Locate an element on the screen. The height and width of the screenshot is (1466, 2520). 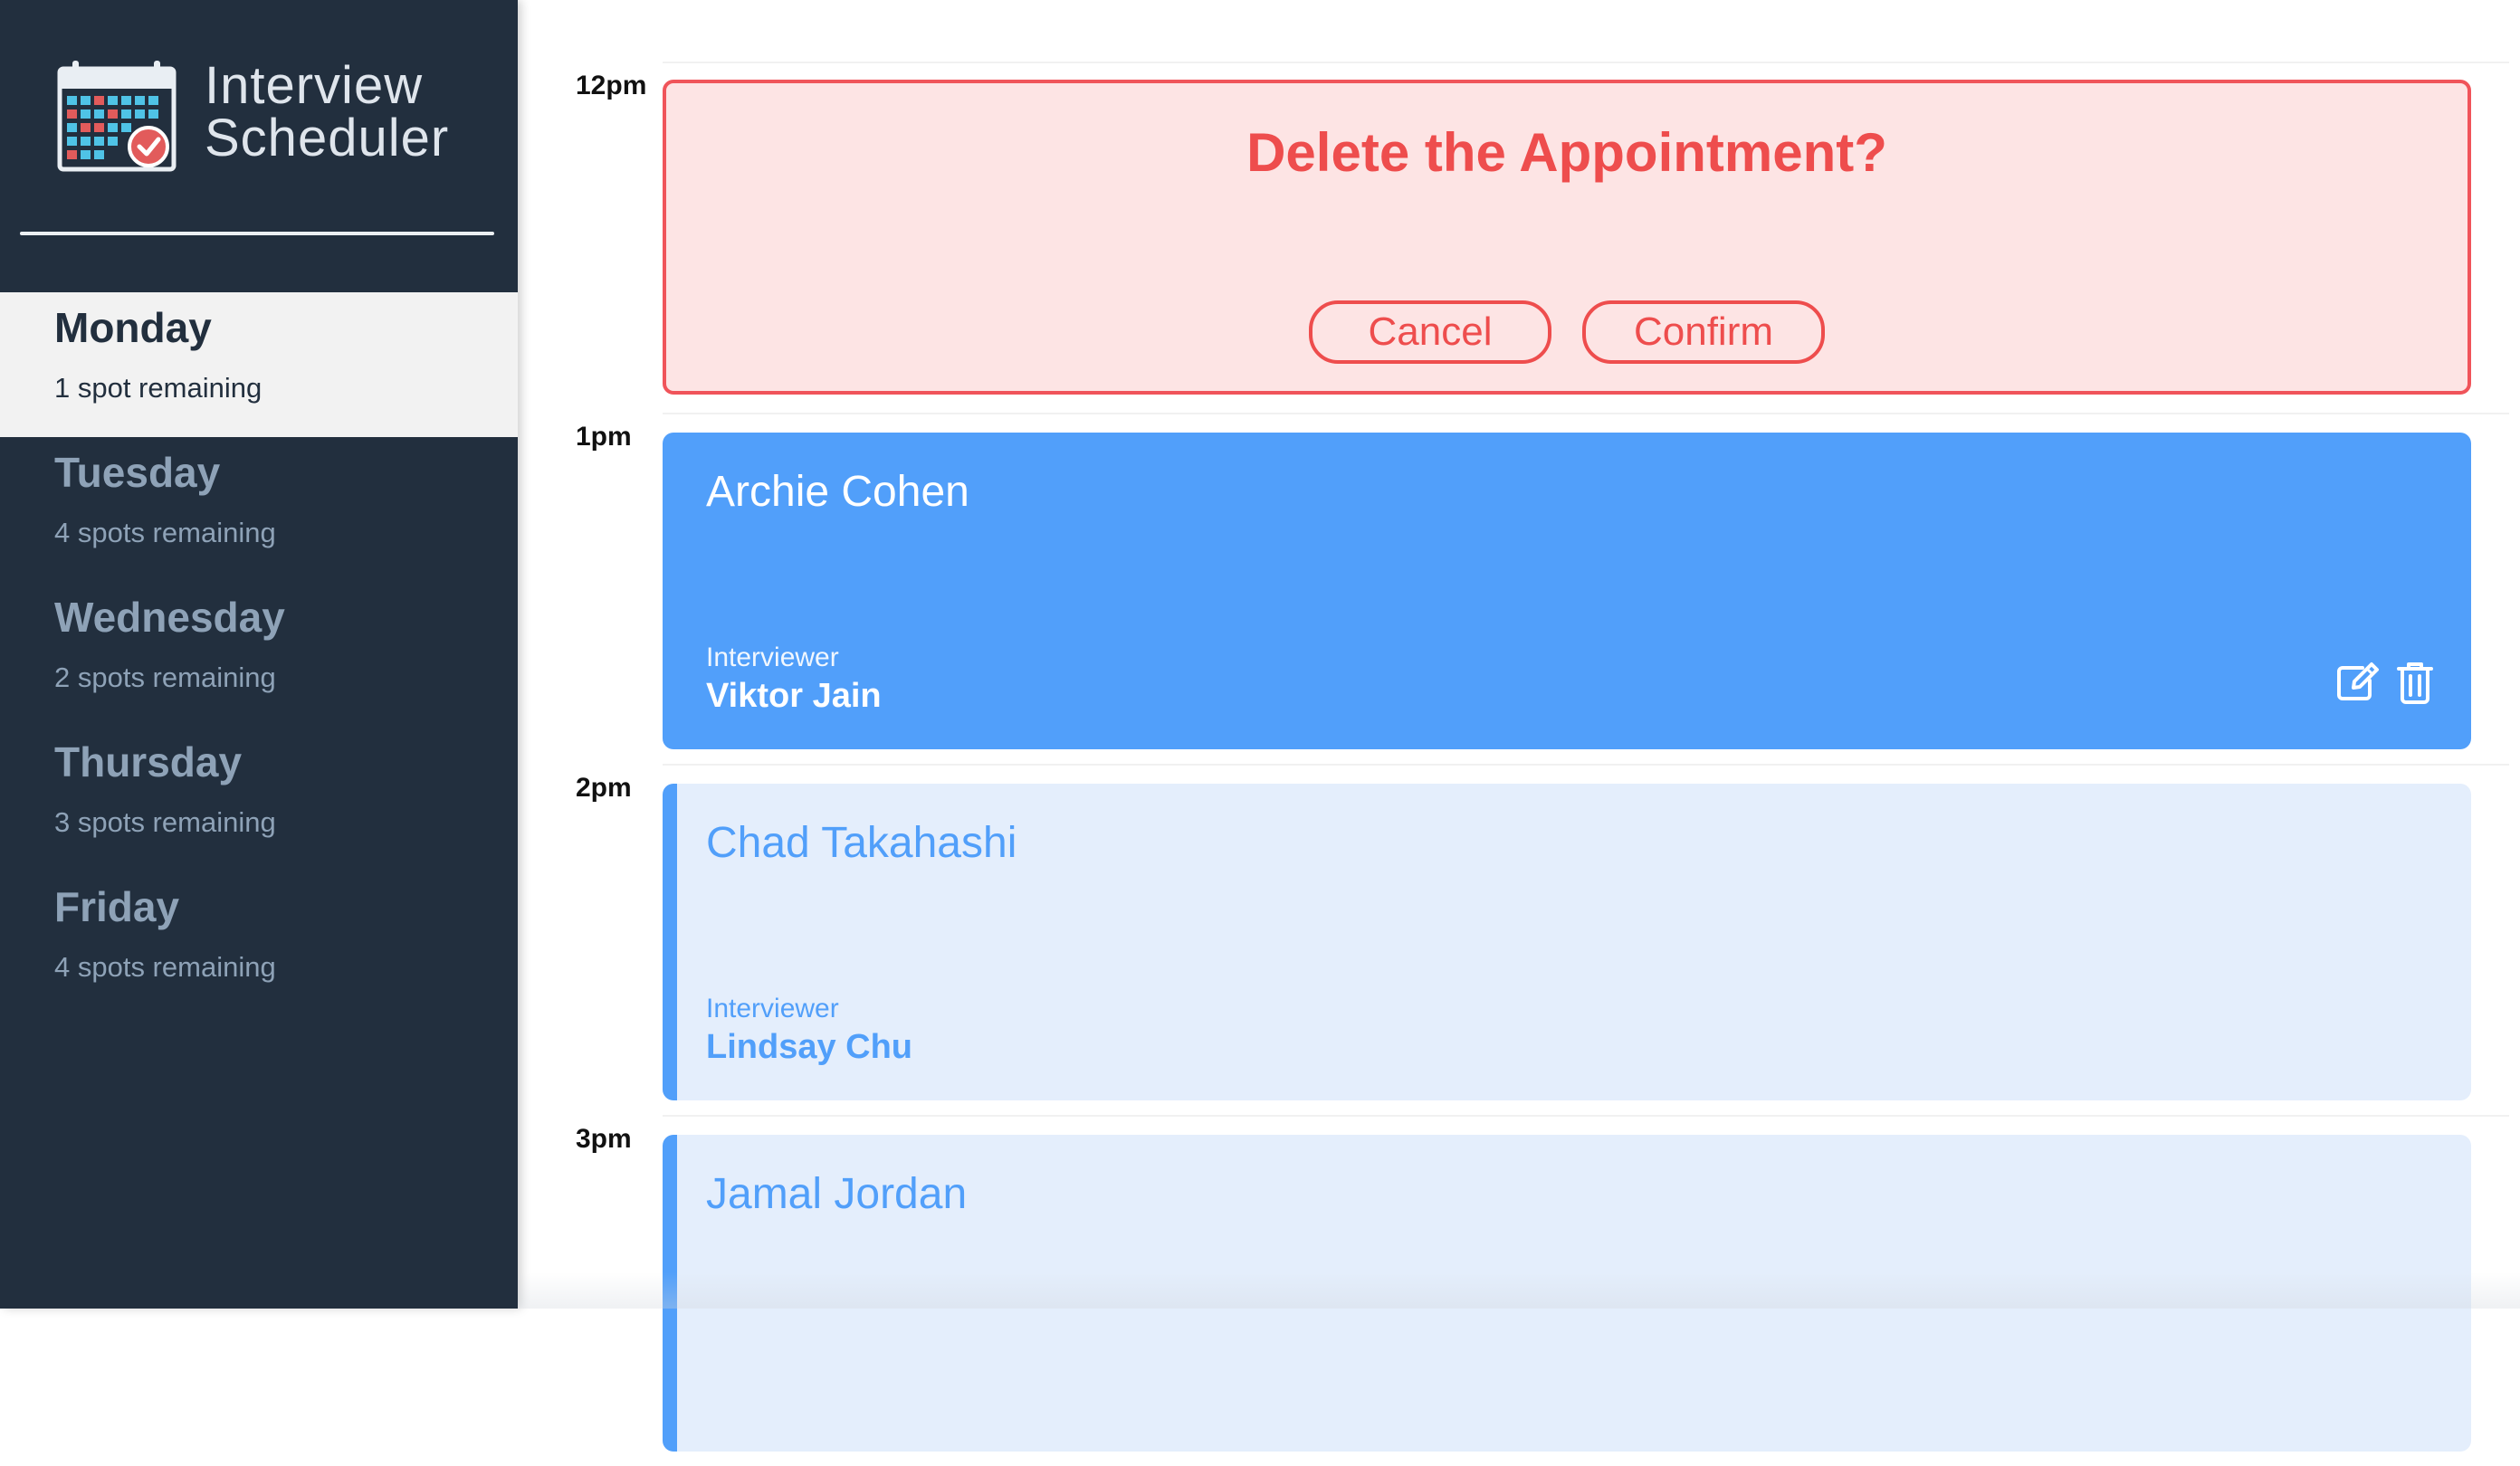
interviewer-name: Lindsay Chu is located at coordinates (810, 1047).